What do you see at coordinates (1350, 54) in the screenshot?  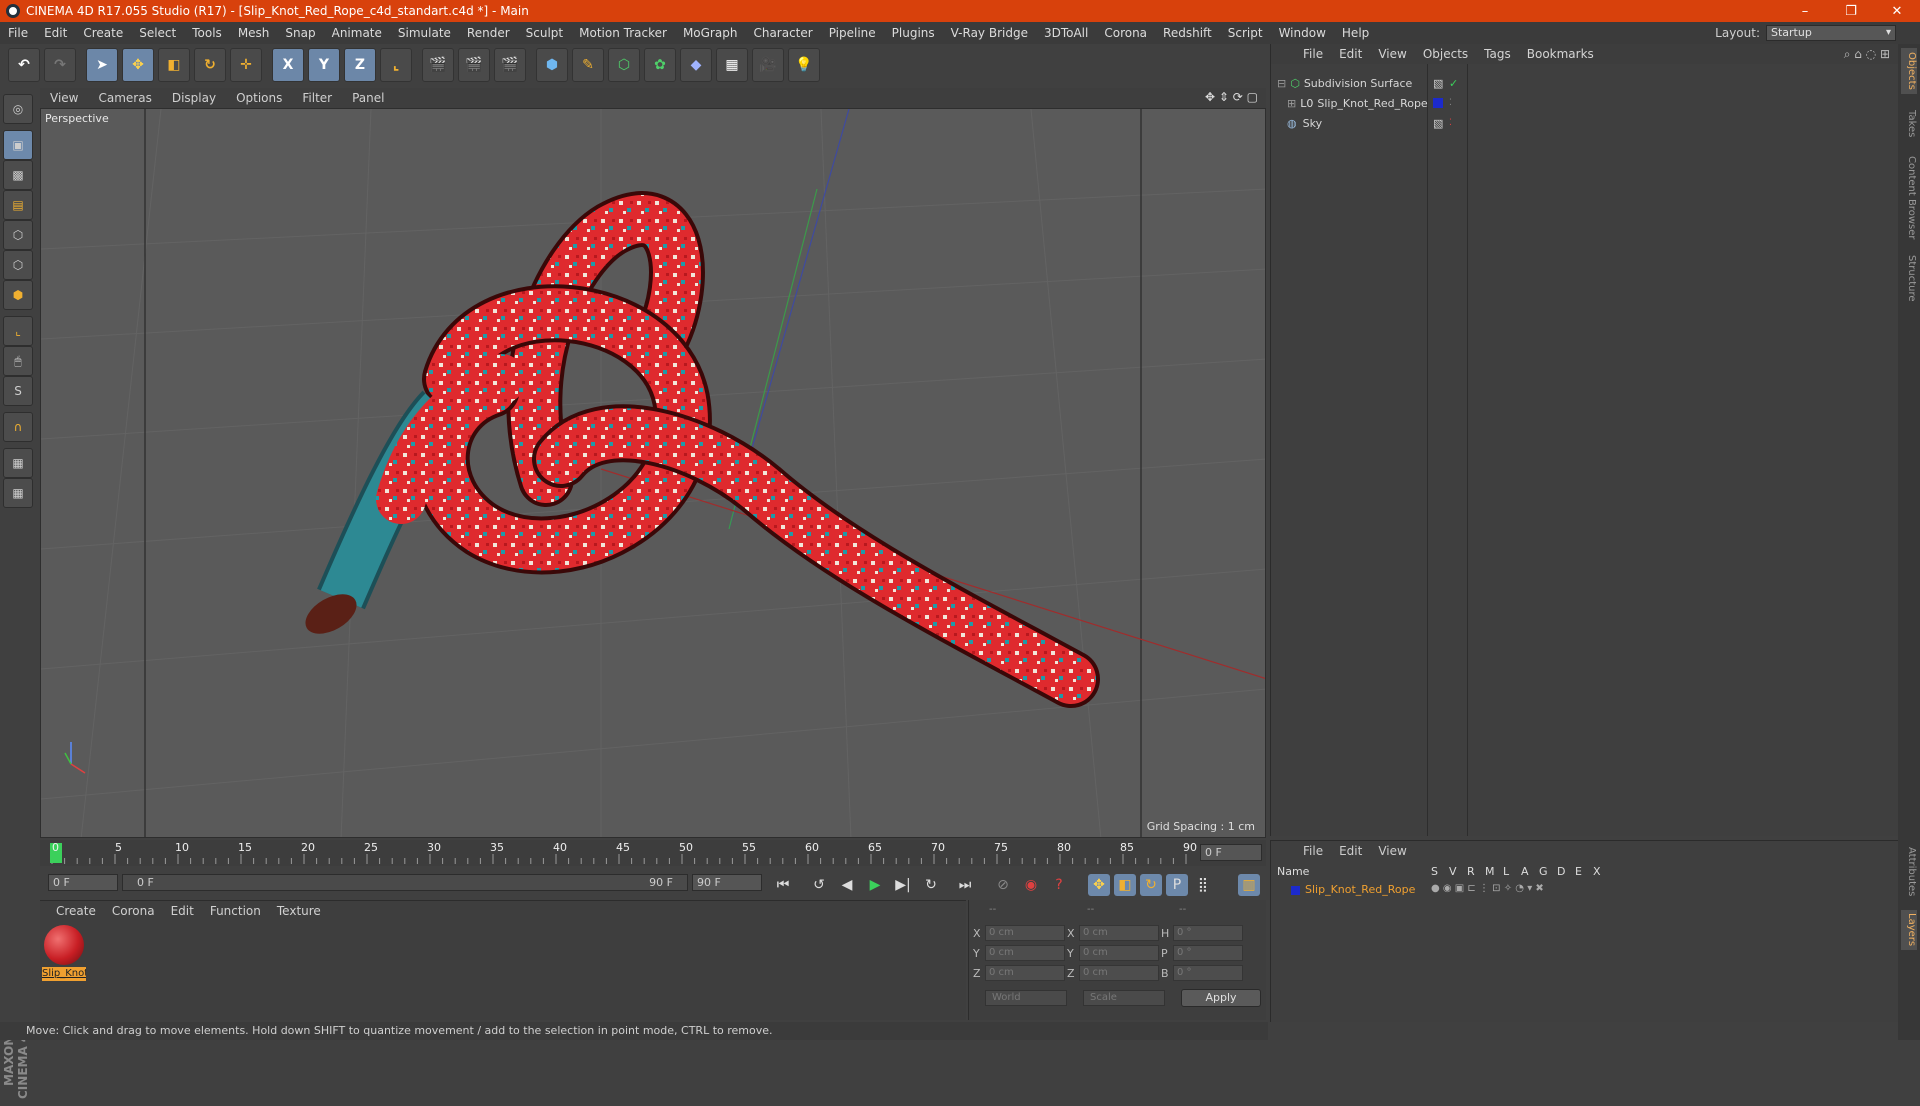 I see `objects-menu-edit: Edit` at bounding box center [1350, 54].